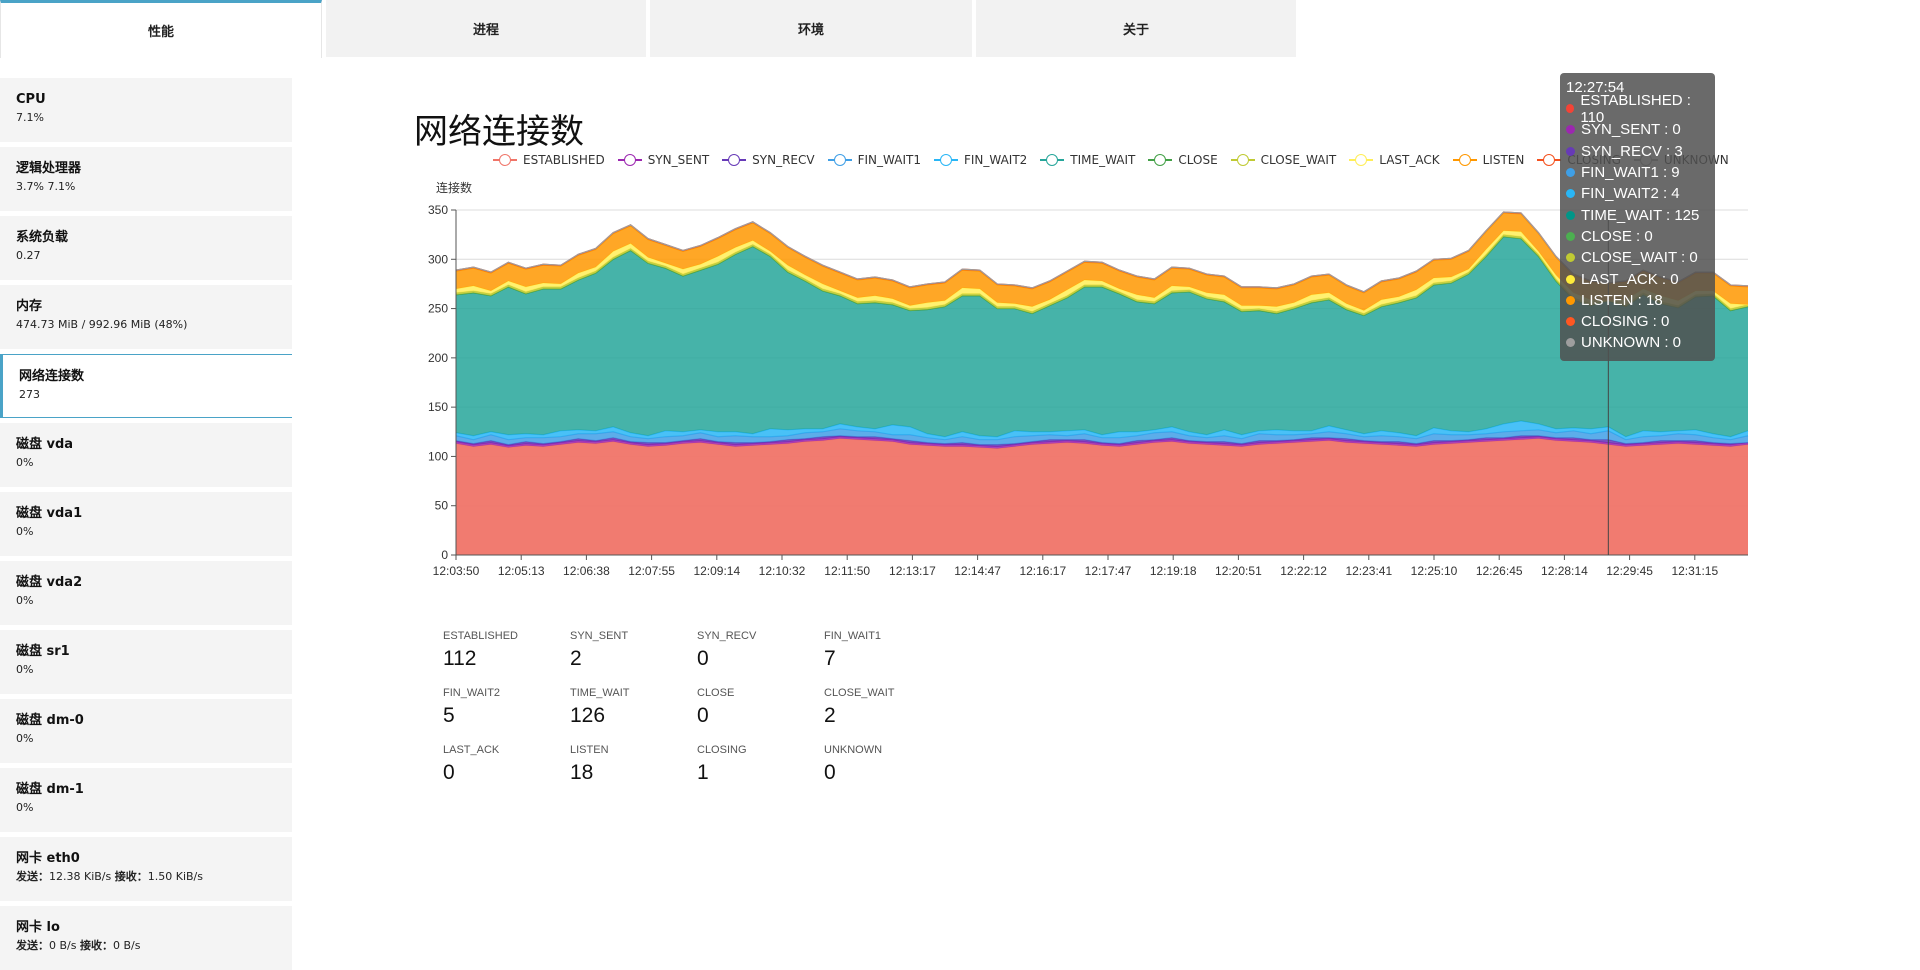  Describe the element at coordinates (146, 248) in the screenshot. I see `sidebar-item-system-load: 系统负载 0.27` at that location.